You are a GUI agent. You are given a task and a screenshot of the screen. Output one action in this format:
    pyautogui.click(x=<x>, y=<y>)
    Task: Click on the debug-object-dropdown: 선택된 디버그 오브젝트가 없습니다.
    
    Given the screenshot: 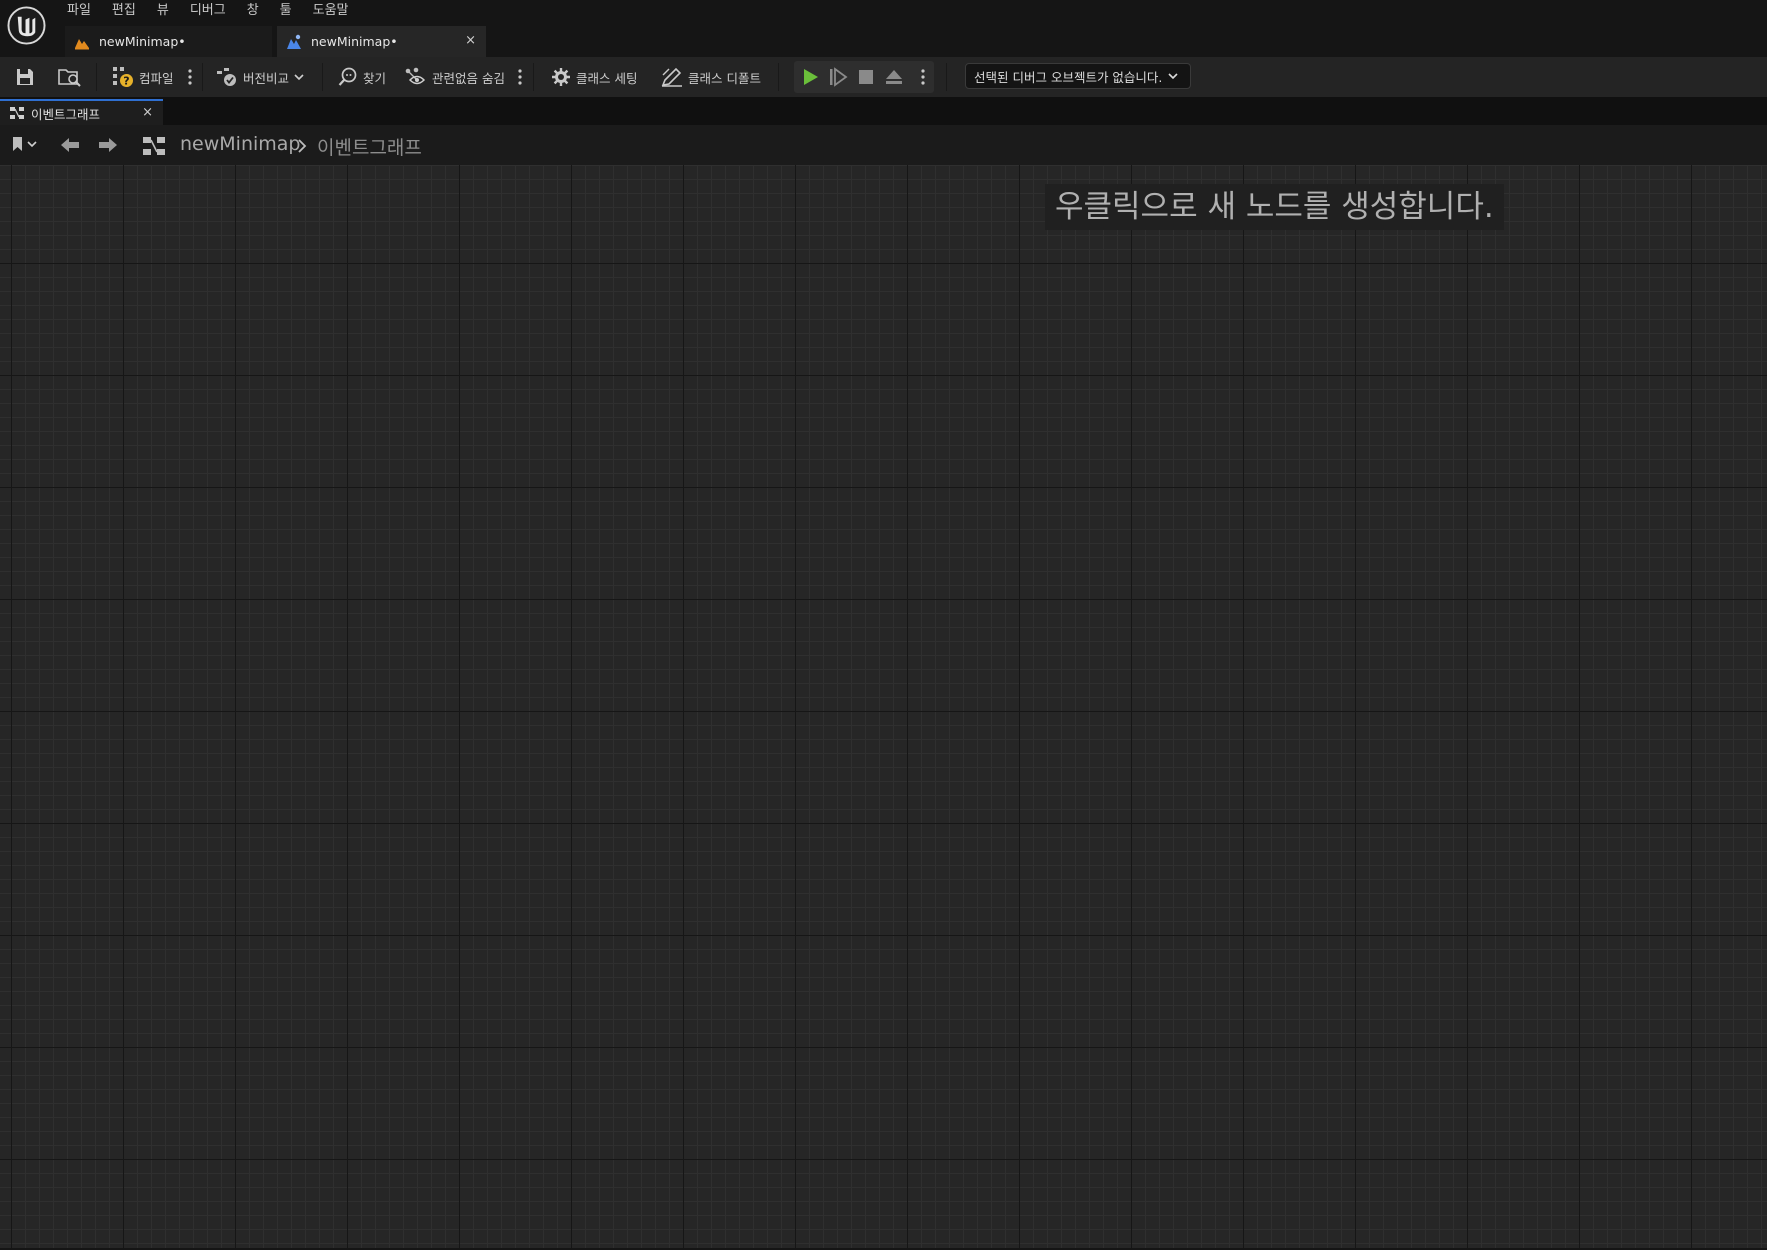 What is the action you would take?
    pyautogui.click(x=1078, y=76)
    